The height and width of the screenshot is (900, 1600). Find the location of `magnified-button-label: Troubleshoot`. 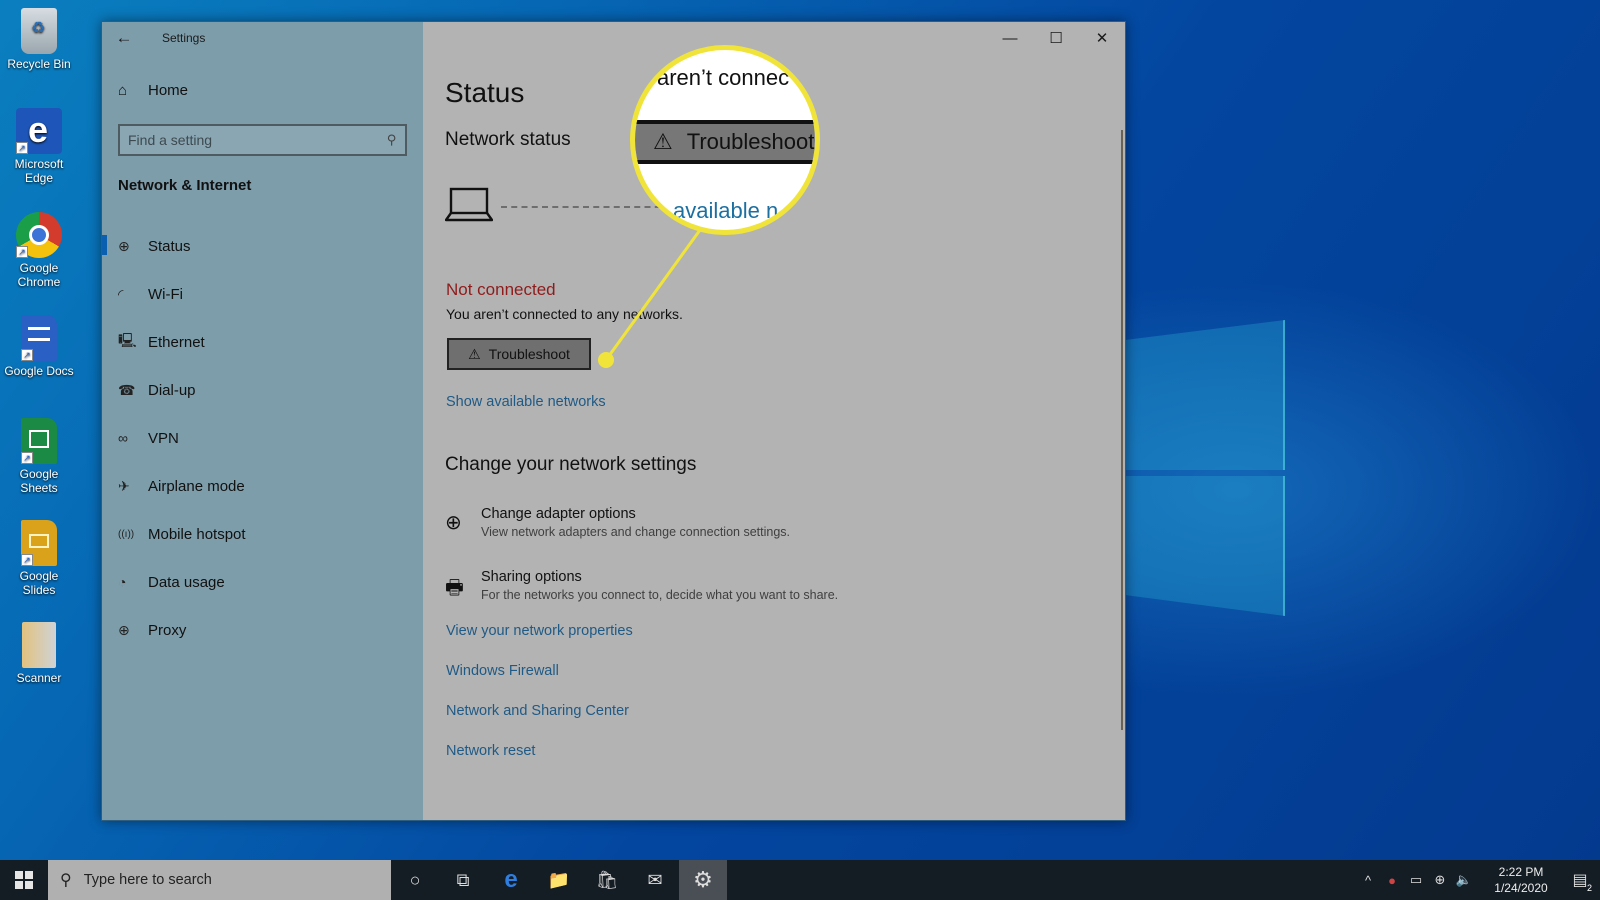

magnified-button-label: Troubleshoot is located at coordinates (750, 141).